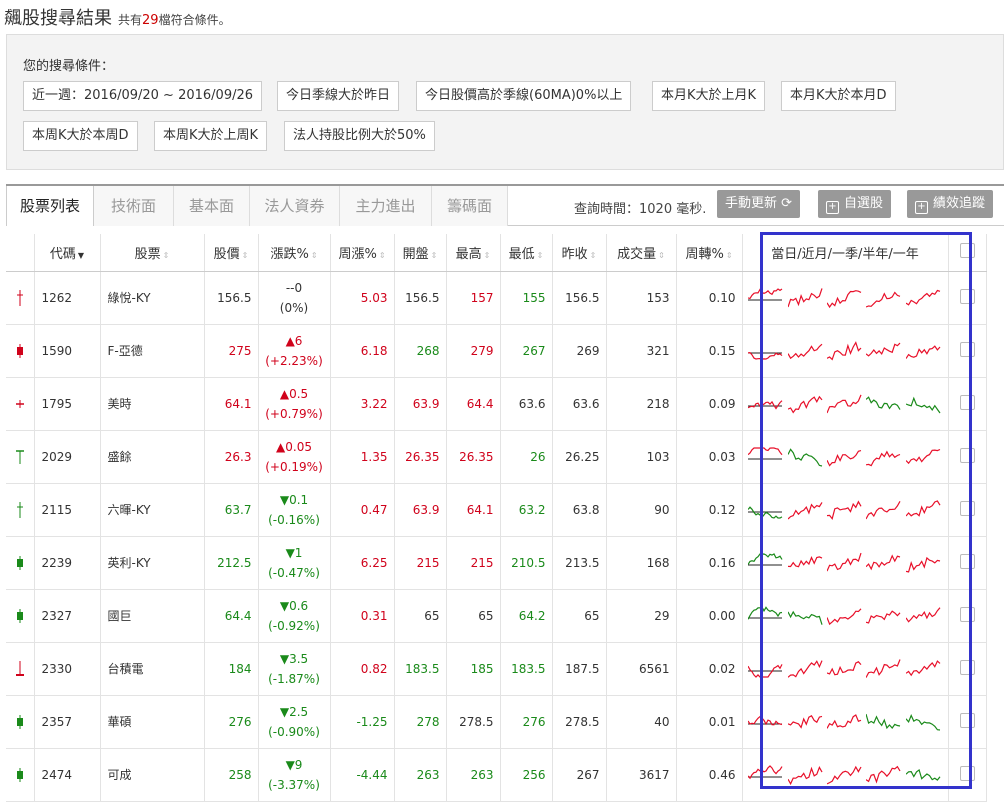 Image resolution: width=1006 pixels, height=802 pixels. I want to click on condition-chip: 今日股價高於季線(60MA)0%以上, so click(524, 96).